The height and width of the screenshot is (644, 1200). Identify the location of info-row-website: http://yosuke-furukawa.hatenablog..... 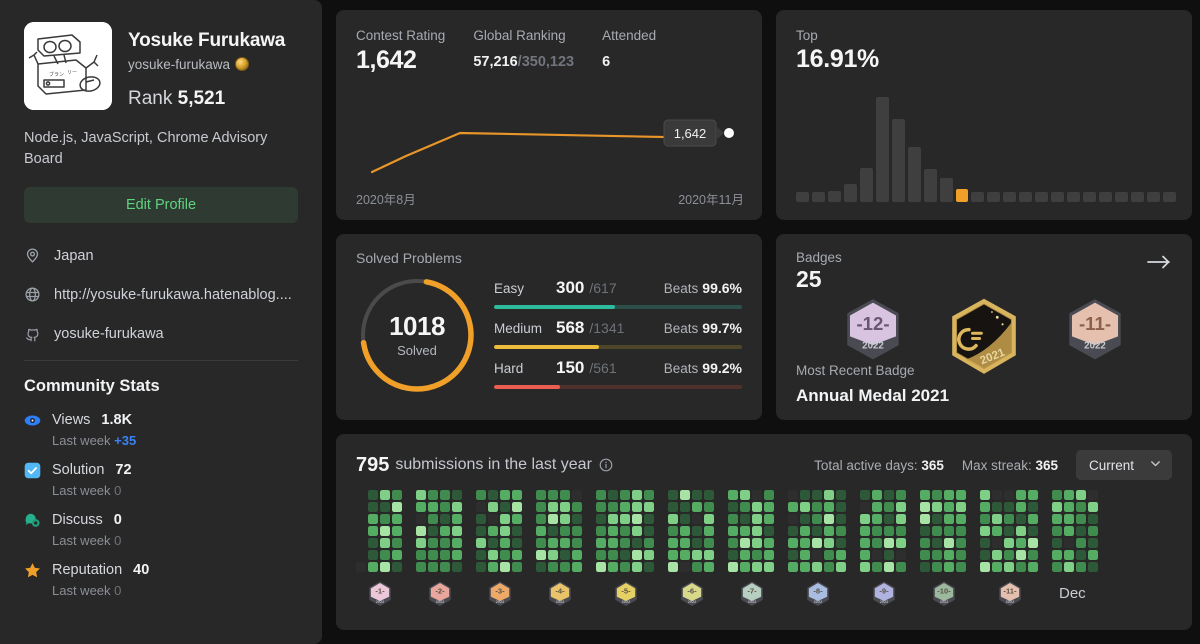
(161, 294).